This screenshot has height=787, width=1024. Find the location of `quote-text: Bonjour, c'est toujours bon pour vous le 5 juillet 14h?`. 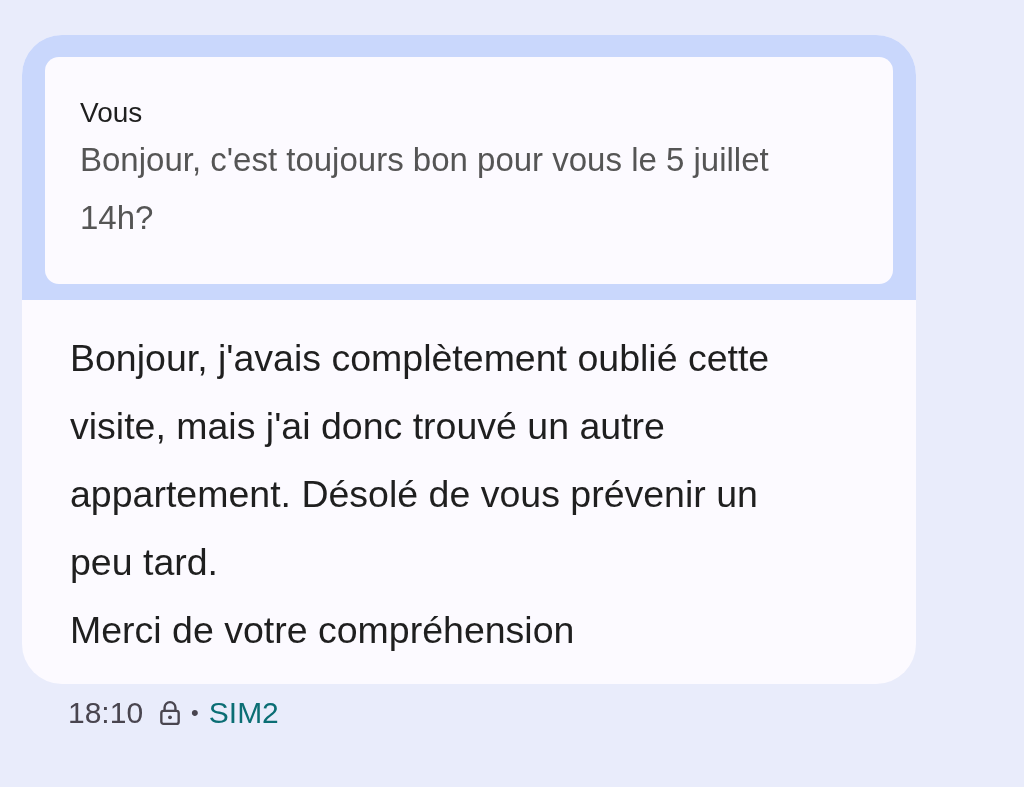

quote-text: Bonjour, c'est toujours bon pour vous le 5 juillet 14h? is located at coordinates (425, 189).